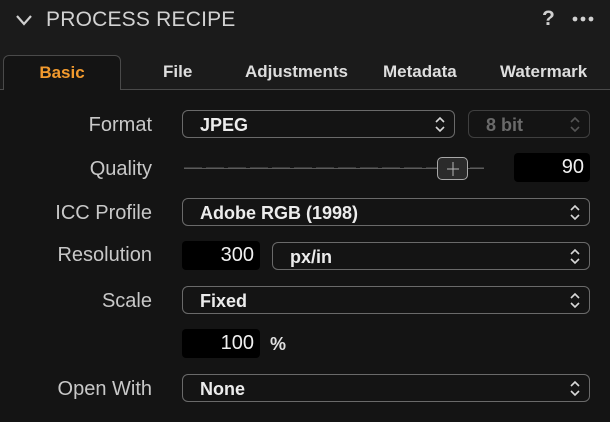 This screenshot has width=610, height=422. I want to click on scale-value: Fixed, so click(224, 301).